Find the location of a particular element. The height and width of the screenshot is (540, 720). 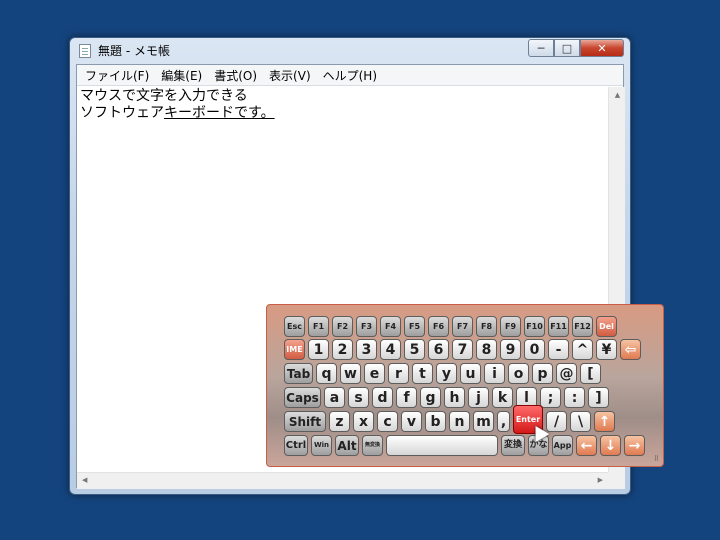

editor-line-2: ソフトウェアキーボードです。 is located at coordinates (177, 113).